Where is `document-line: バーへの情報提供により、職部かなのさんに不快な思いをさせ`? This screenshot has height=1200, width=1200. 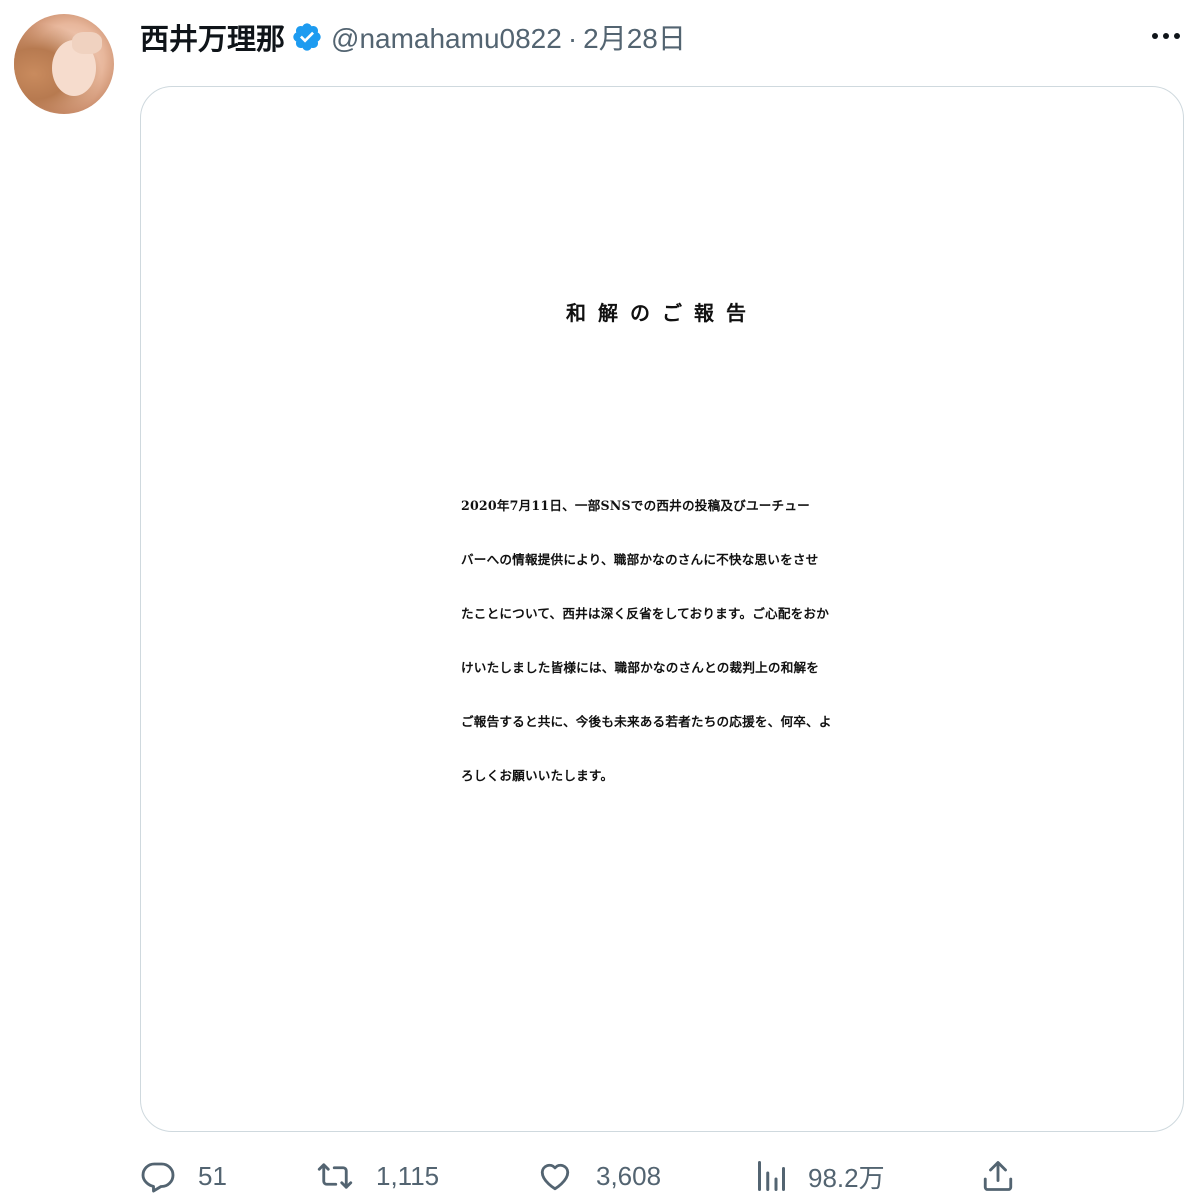
document-line: バーへの情報提供により、職部かなのさんに不快な思いをさせ is located at coordinates (640, 559).